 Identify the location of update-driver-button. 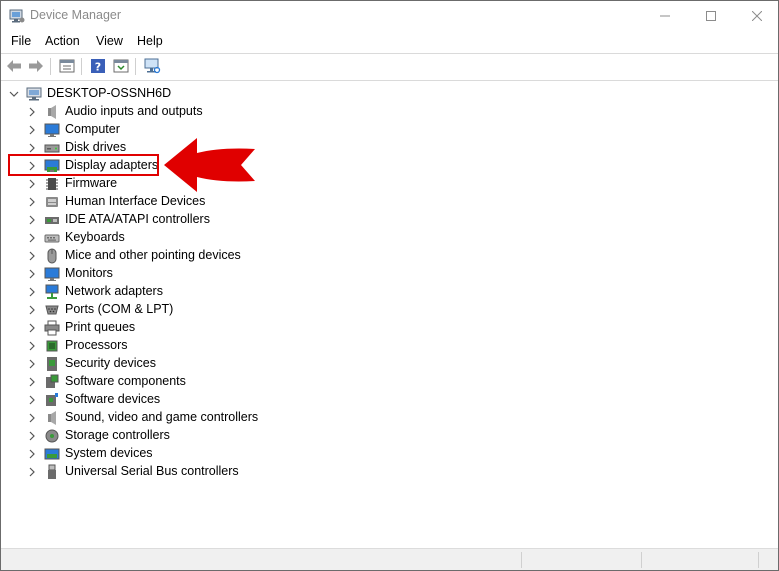
(121, 66).